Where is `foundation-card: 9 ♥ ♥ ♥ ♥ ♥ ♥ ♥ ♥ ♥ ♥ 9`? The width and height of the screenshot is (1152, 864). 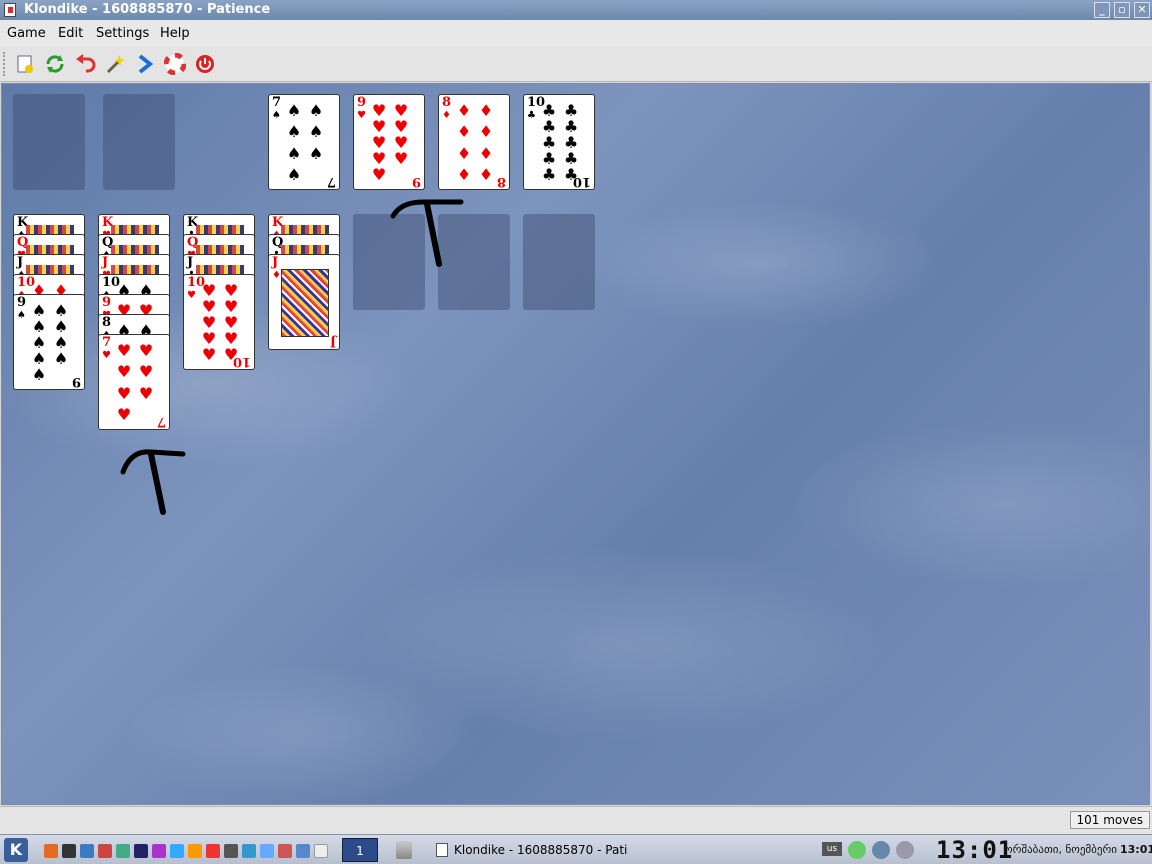
foundation-card: 9 ♥ ♥ ♥ ♥ ♥ ♥ ♥ ♥ ♥ ♥ 9 is located at coordinates (389, 142).